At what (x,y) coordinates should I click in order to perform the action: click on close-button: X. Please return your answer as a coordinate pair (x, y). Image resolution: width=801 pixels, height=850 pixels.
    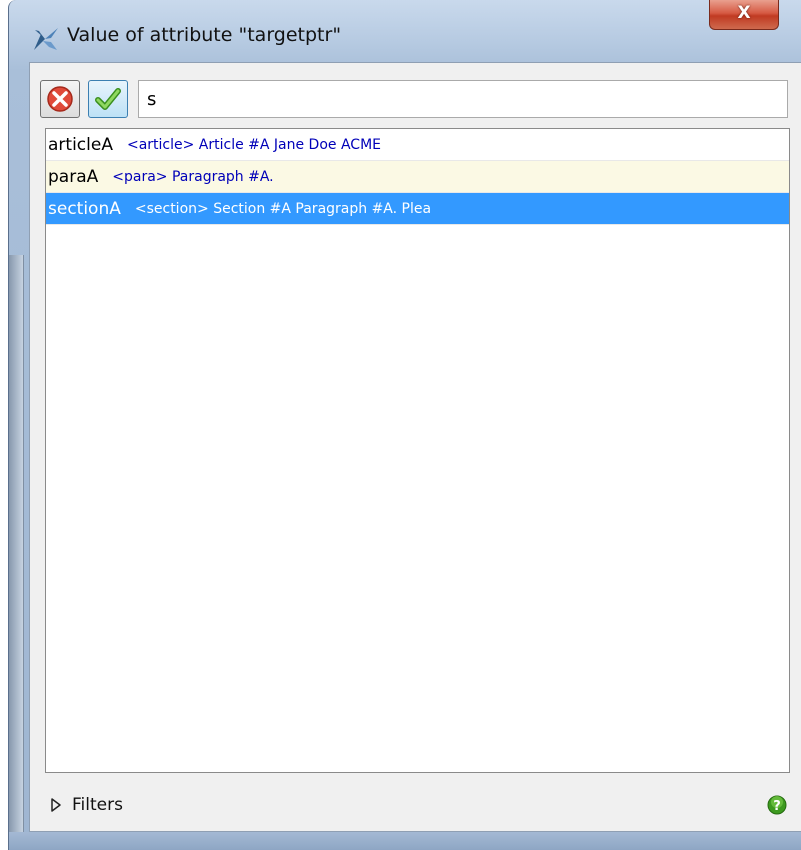
    Looking at the image, I should click on (744, 15).